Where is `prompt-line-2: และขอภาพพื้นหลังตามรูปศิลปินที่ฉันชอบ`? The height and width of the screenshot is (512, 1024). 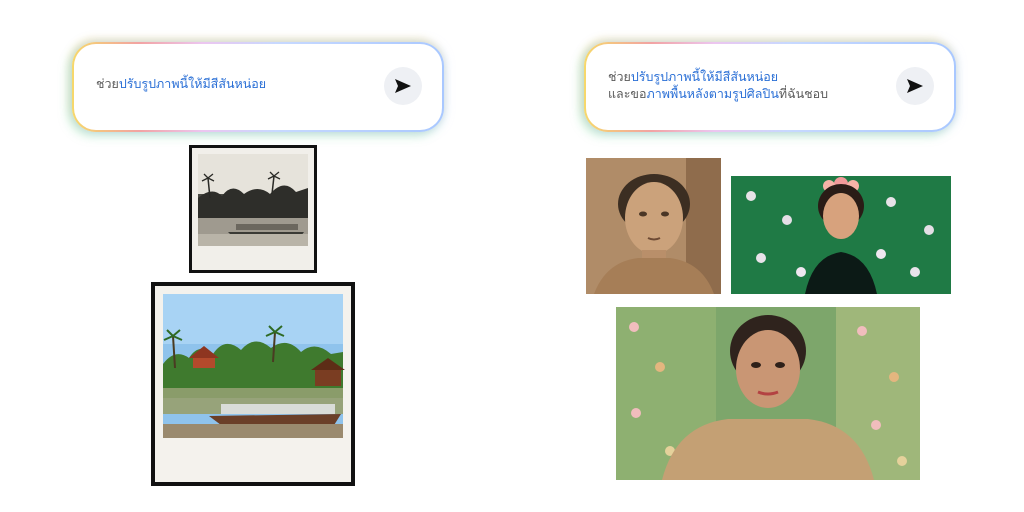
prompt-line-2: และขอภาพพื้นหลังตามรูปศิลปินที่ฉันชอบ is located at coordinates (718, 93).